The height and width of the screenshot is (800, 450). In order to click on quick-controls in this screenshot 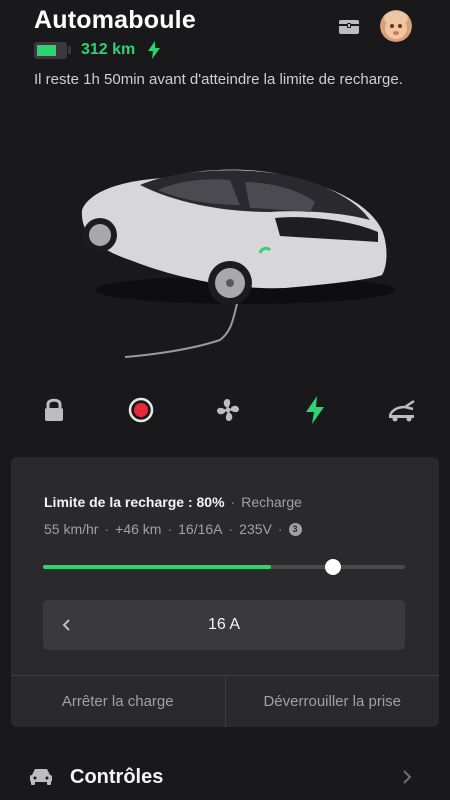, I will do `click(228, 410)`.